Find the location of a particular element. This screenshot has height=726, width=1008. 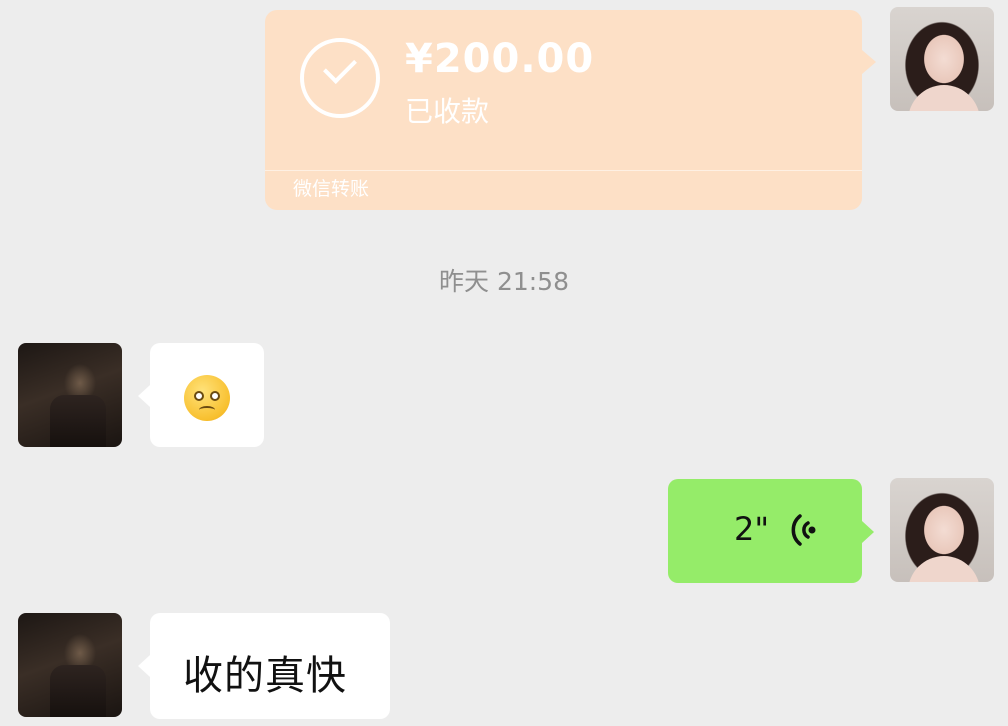

text-message-bubble: 收的真快 is located at coordinates (264, 666).